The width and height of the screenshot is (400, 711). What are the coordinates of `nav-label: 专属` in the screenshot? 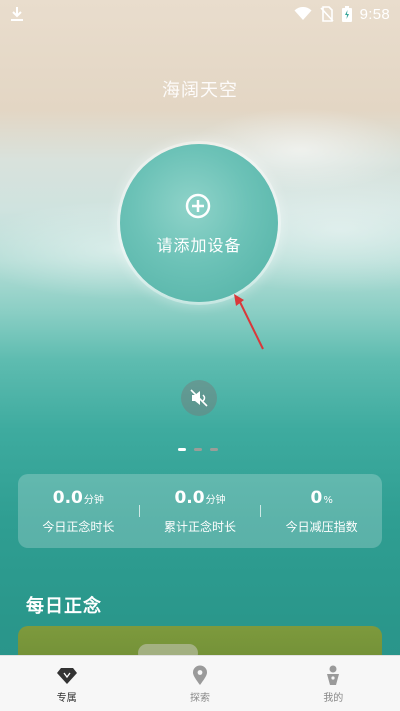 It's located at (66, 698).